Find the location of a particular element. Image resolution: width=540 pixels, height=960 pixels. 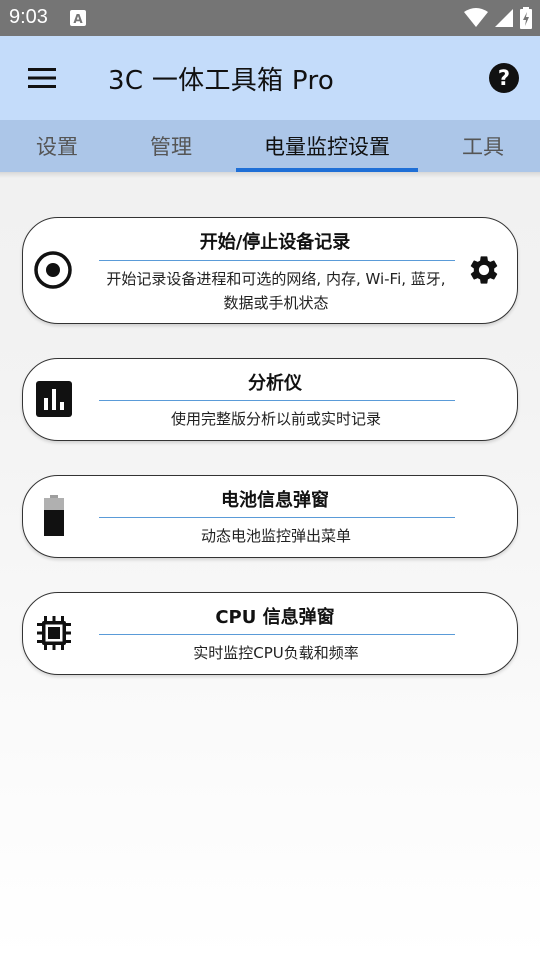

card-cpu-popup: CPU 信息弹窗 实时监控CPU负载和频率 is located at coordinates (270, 633).